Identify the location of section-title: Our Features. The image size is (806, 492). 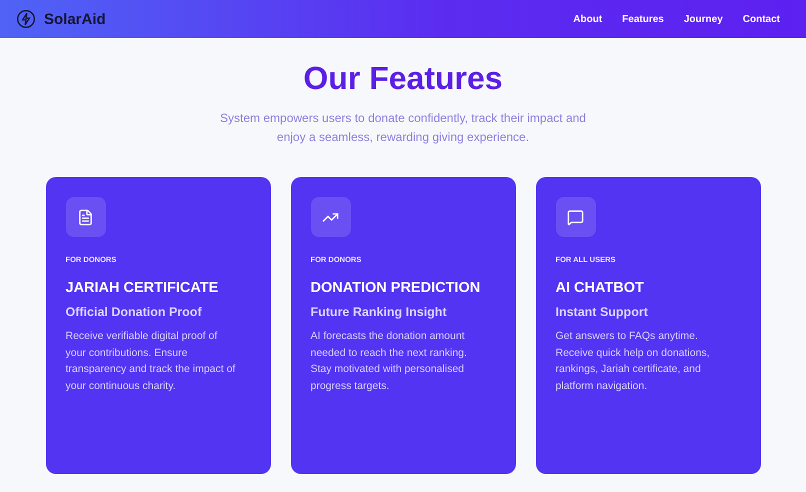
(403, 78).